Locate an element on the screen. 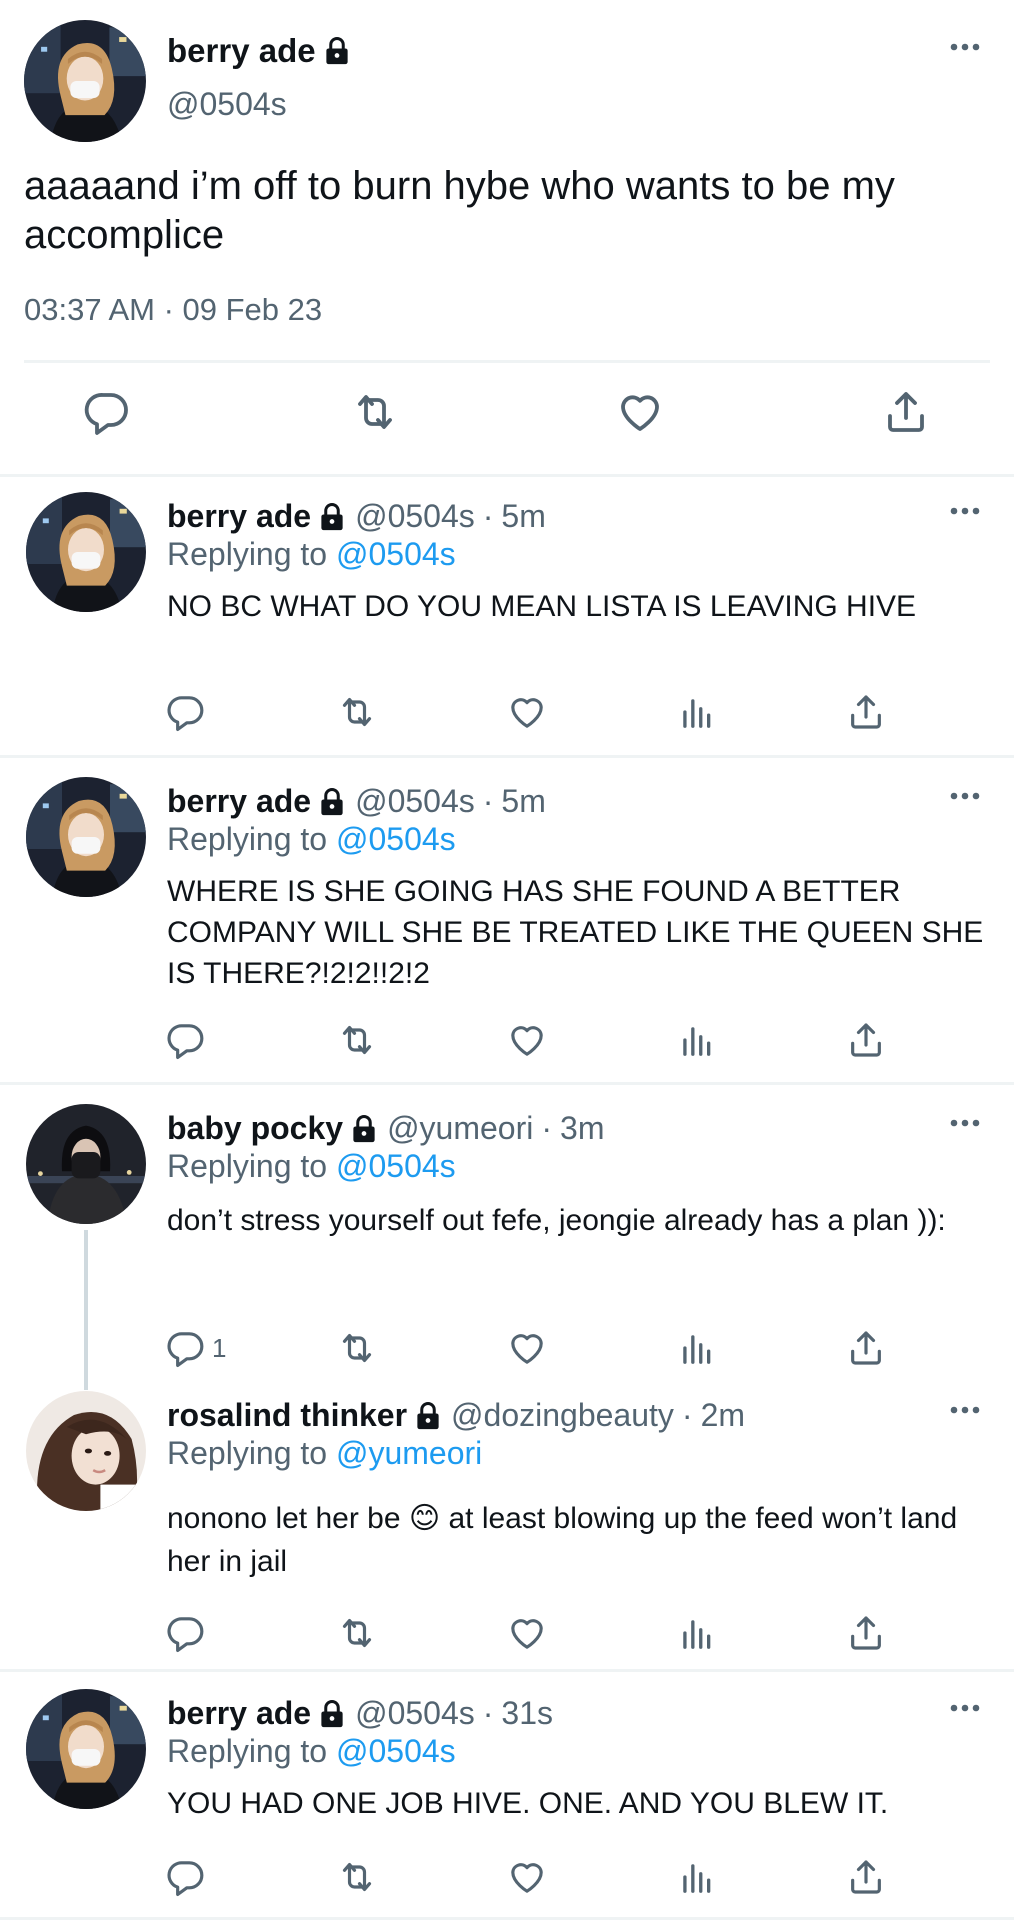  reply-count: 1 is located at coordinates (219, 1347).